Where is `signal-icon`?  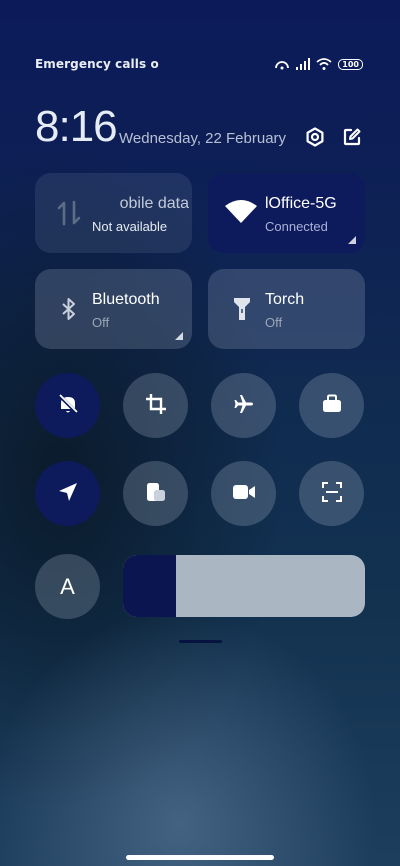
signal-icon is located at coordinates (303, 64).